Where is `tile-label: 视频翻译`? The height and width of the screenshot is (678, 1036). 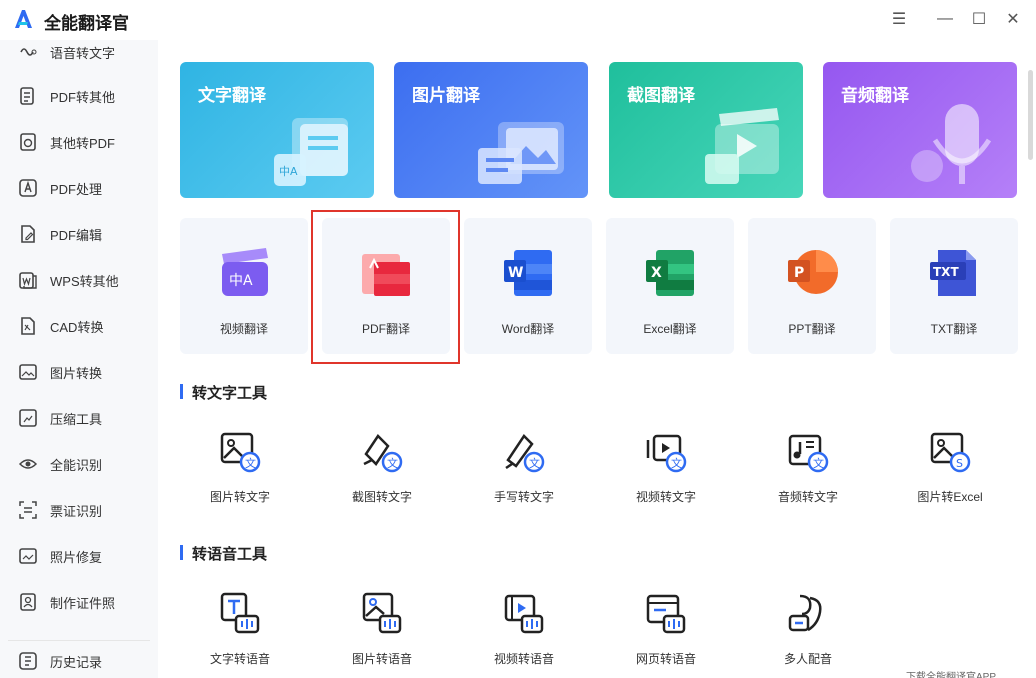 tile-label: 视频翻译 is located at coordinates (243, 329).